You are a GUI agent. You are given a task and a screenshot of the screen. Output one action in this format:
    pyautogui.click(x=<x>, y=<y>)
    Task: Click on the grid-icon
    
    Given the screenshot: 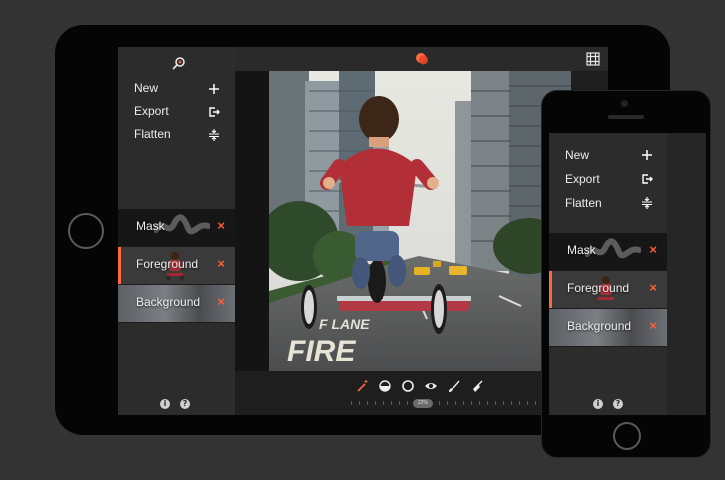 What is the action you would take?
    pyautogui.click(x=593, y=59)
    